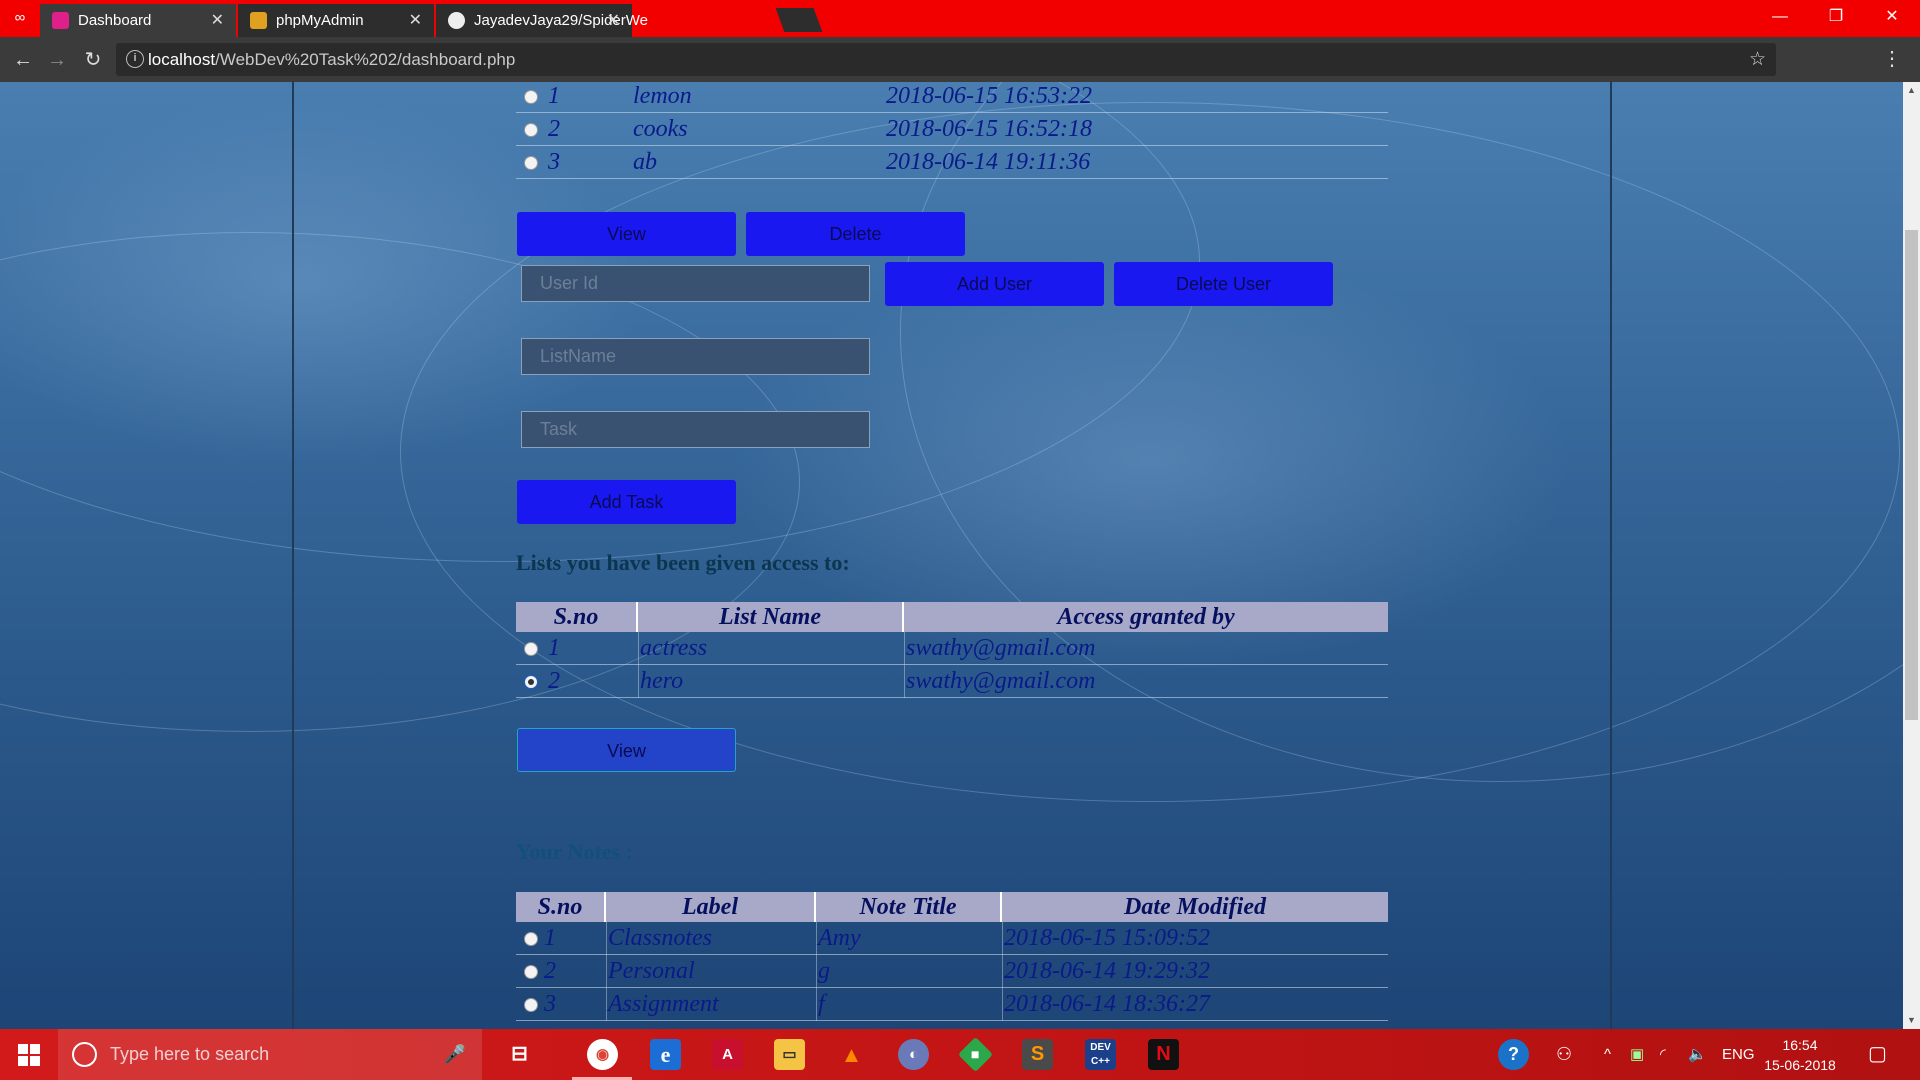 The width and height of the screenshot is (1920, 1080). Describe the element at coordinates (824, 971) in the screenshot. I see `note-title-cell: g` at that location.